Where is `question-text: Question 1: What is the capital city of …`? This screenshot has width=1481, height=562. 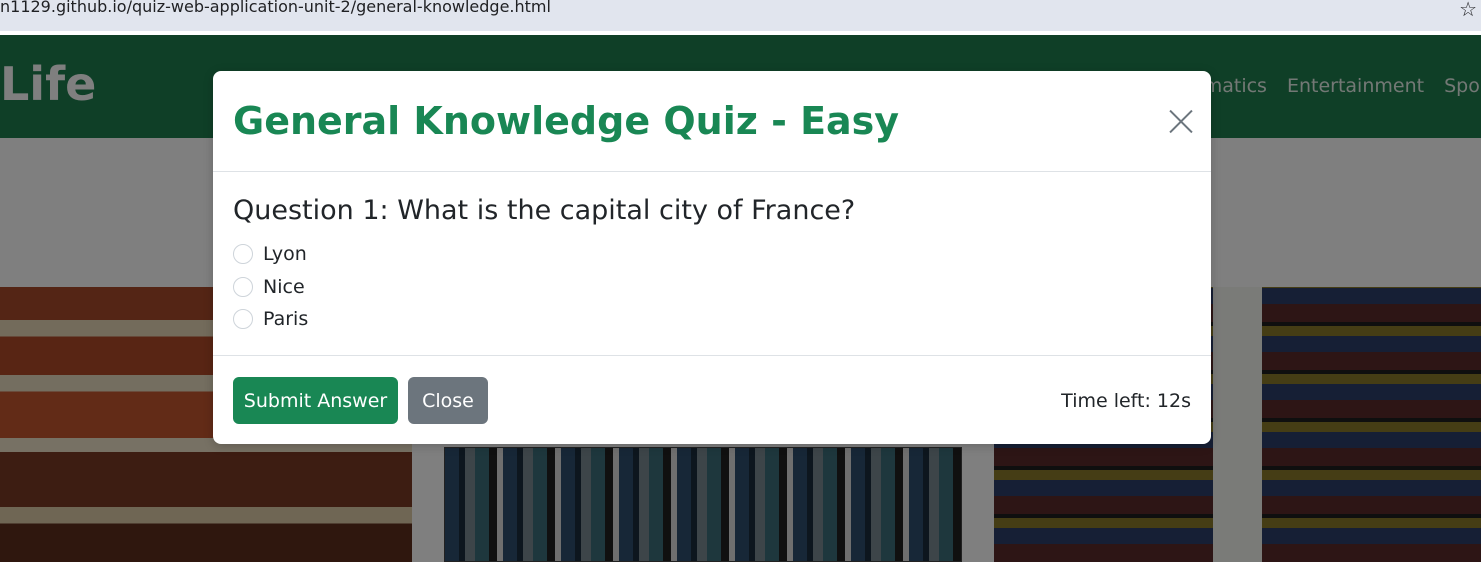 question-text: Question 1: What is the capital city of … is located at coordinates (544, 210).